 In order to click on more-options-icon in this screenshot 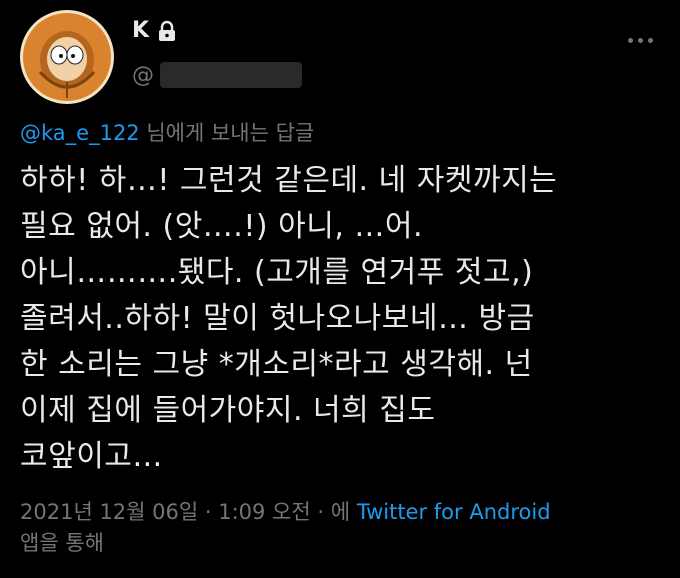, I will do `click(648, 40)`.